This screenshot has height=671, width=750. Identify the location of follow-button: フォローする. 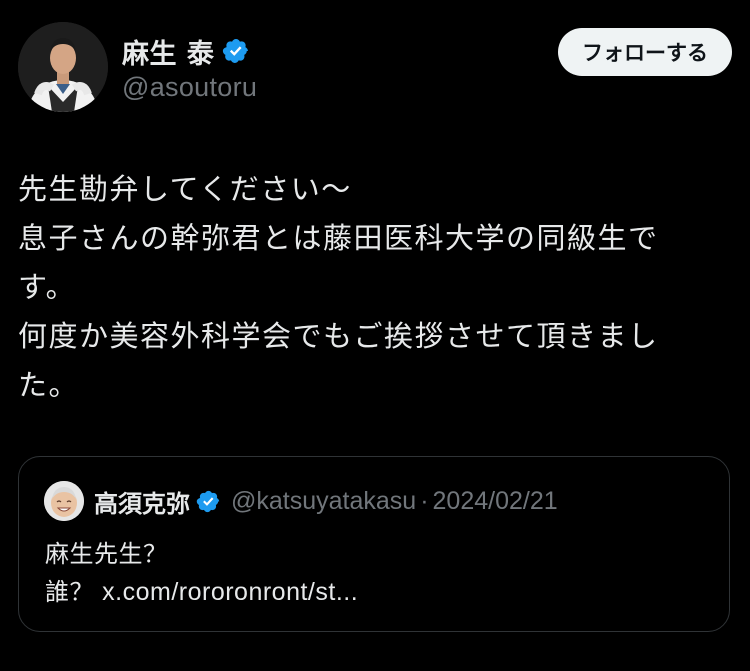
(645, 52).